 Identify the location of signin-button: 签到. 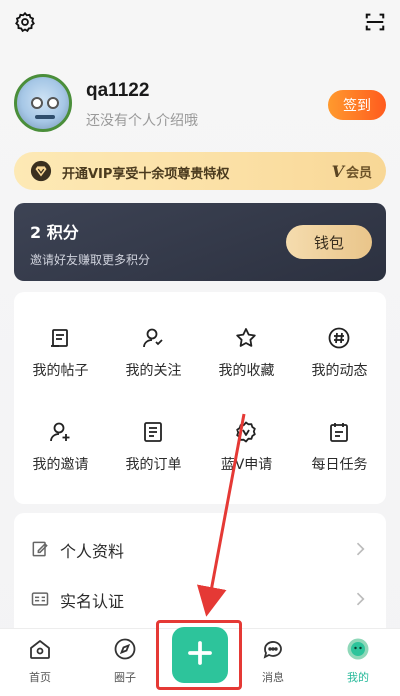
(357, 105).